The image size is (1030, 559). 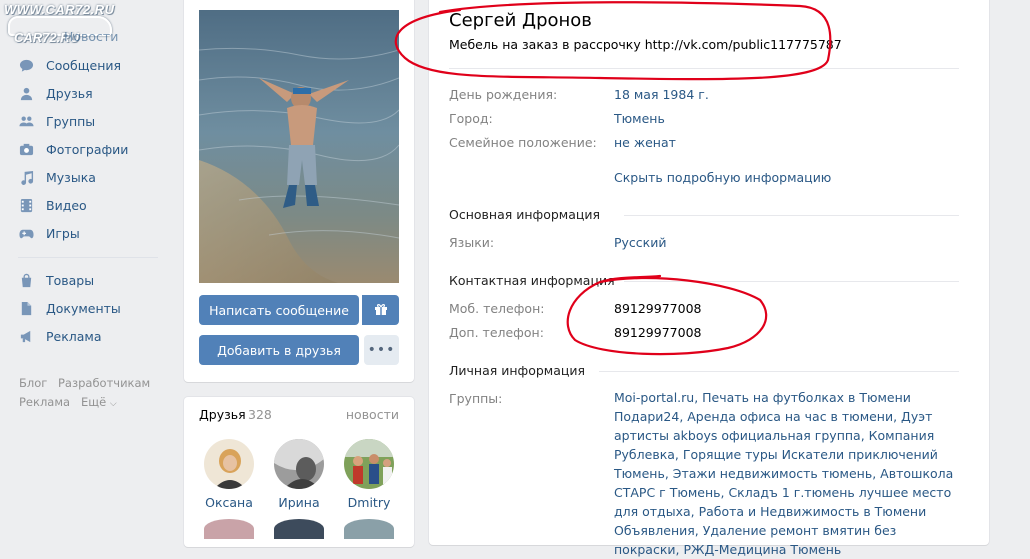 I want to click on music-icon, so click(x=26, y=177).